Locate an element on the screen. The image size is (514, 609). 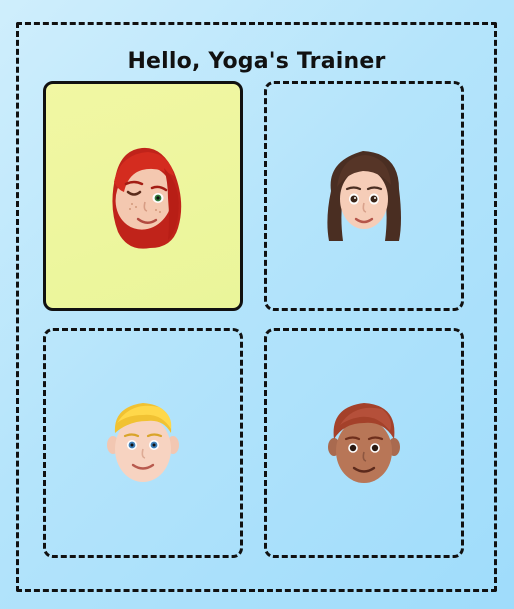
redhead-winking-woman-memoji-icon is located at coordinates (143, 196).